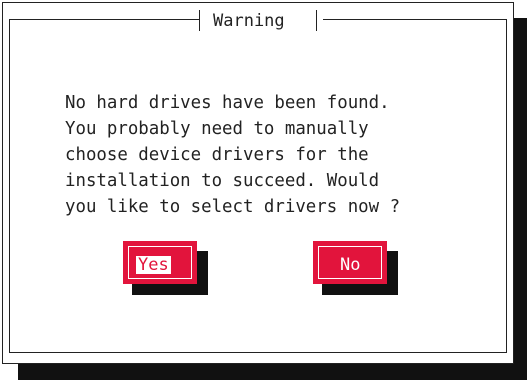 The height and width of the screenshot is (380, 527). I want to click on no-button: No, so click(350, 262).